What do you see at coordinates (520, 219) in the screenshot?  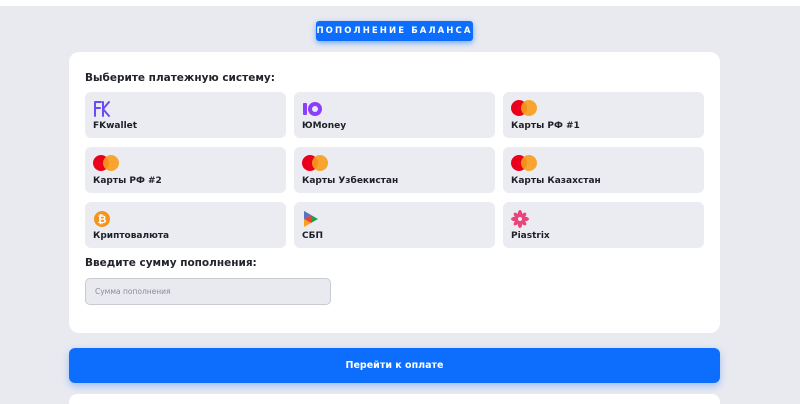 I see `piastrix-logo-icon` at bounding box center [520, 219].